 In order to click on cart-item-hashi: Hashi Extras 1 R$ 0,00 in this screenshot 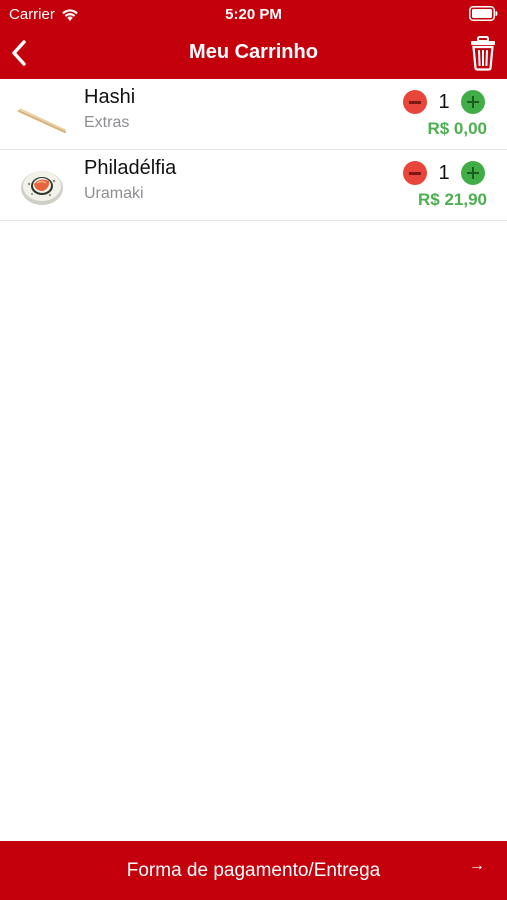, I will do `click(253, 114)`.